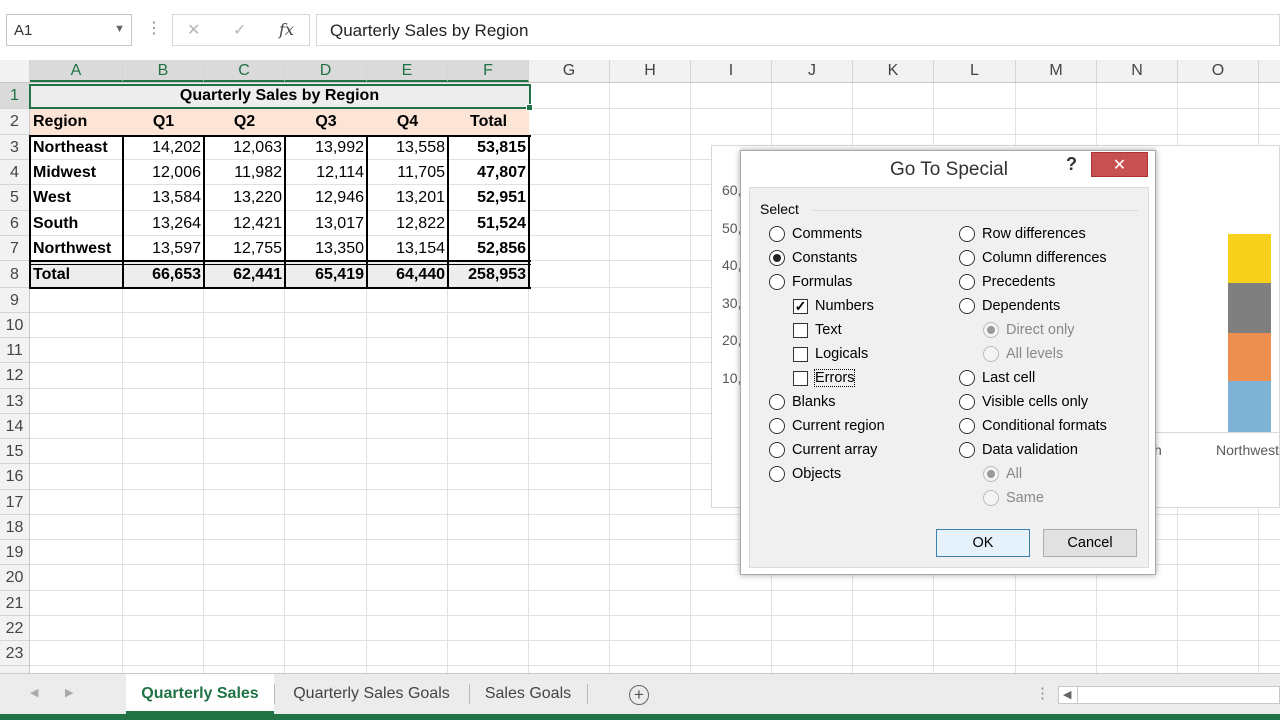  Describe the element at coordinates (1018, 450) in the screenshot. I see `radio-data-validation: Data validation` at that location.